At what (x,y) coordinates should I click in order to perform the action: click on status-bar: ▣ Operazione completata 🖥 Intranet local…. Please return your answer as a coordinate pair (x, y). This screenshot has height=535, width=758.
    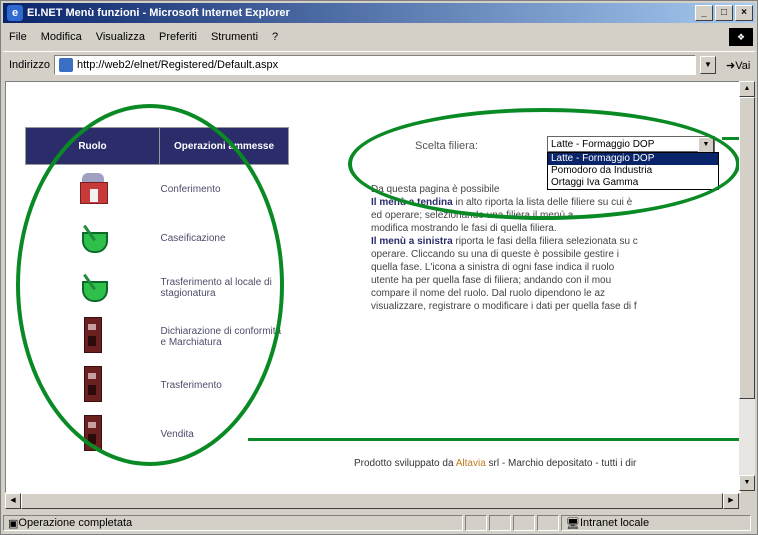
    Looking at the image, I should click on (379, 523).